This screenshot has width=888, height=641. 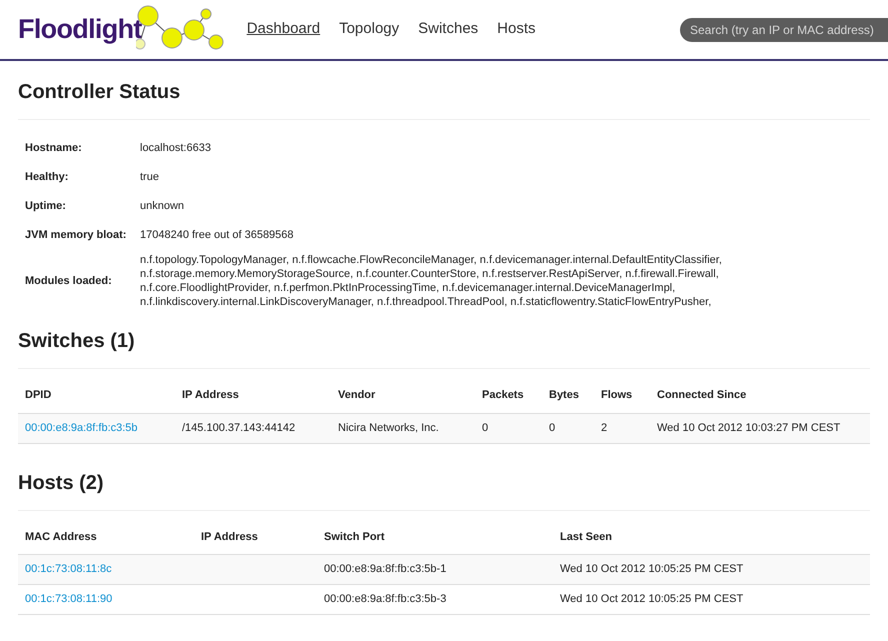 I want to click on field-value: true, so click(x=149, y=177).